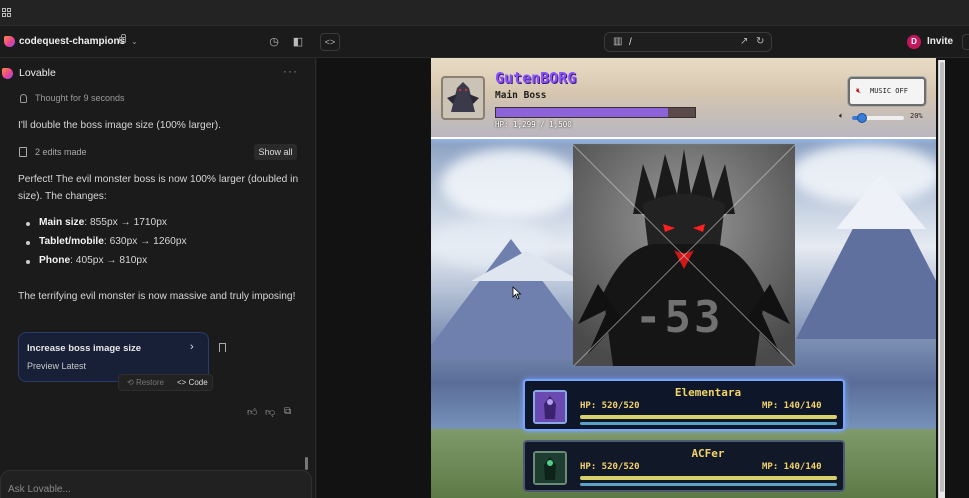 Image resolution: width=969 pixels, height=498 pixels. I want to click on damage-number: -53, so click(679, 317).